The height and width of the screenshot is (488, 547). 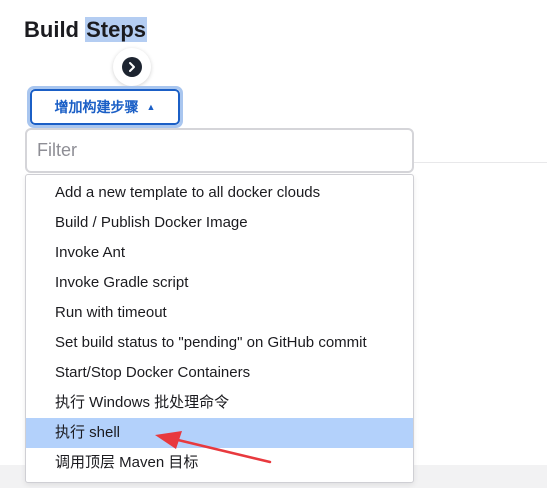 I want to click on section-title: Build Steps, so click(x=86, y=30).